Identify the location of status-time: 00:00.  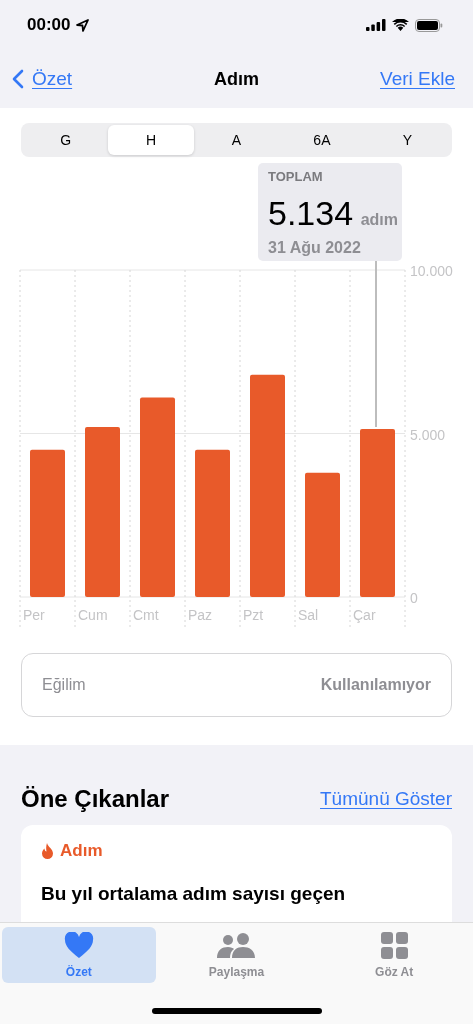
(49, 25).